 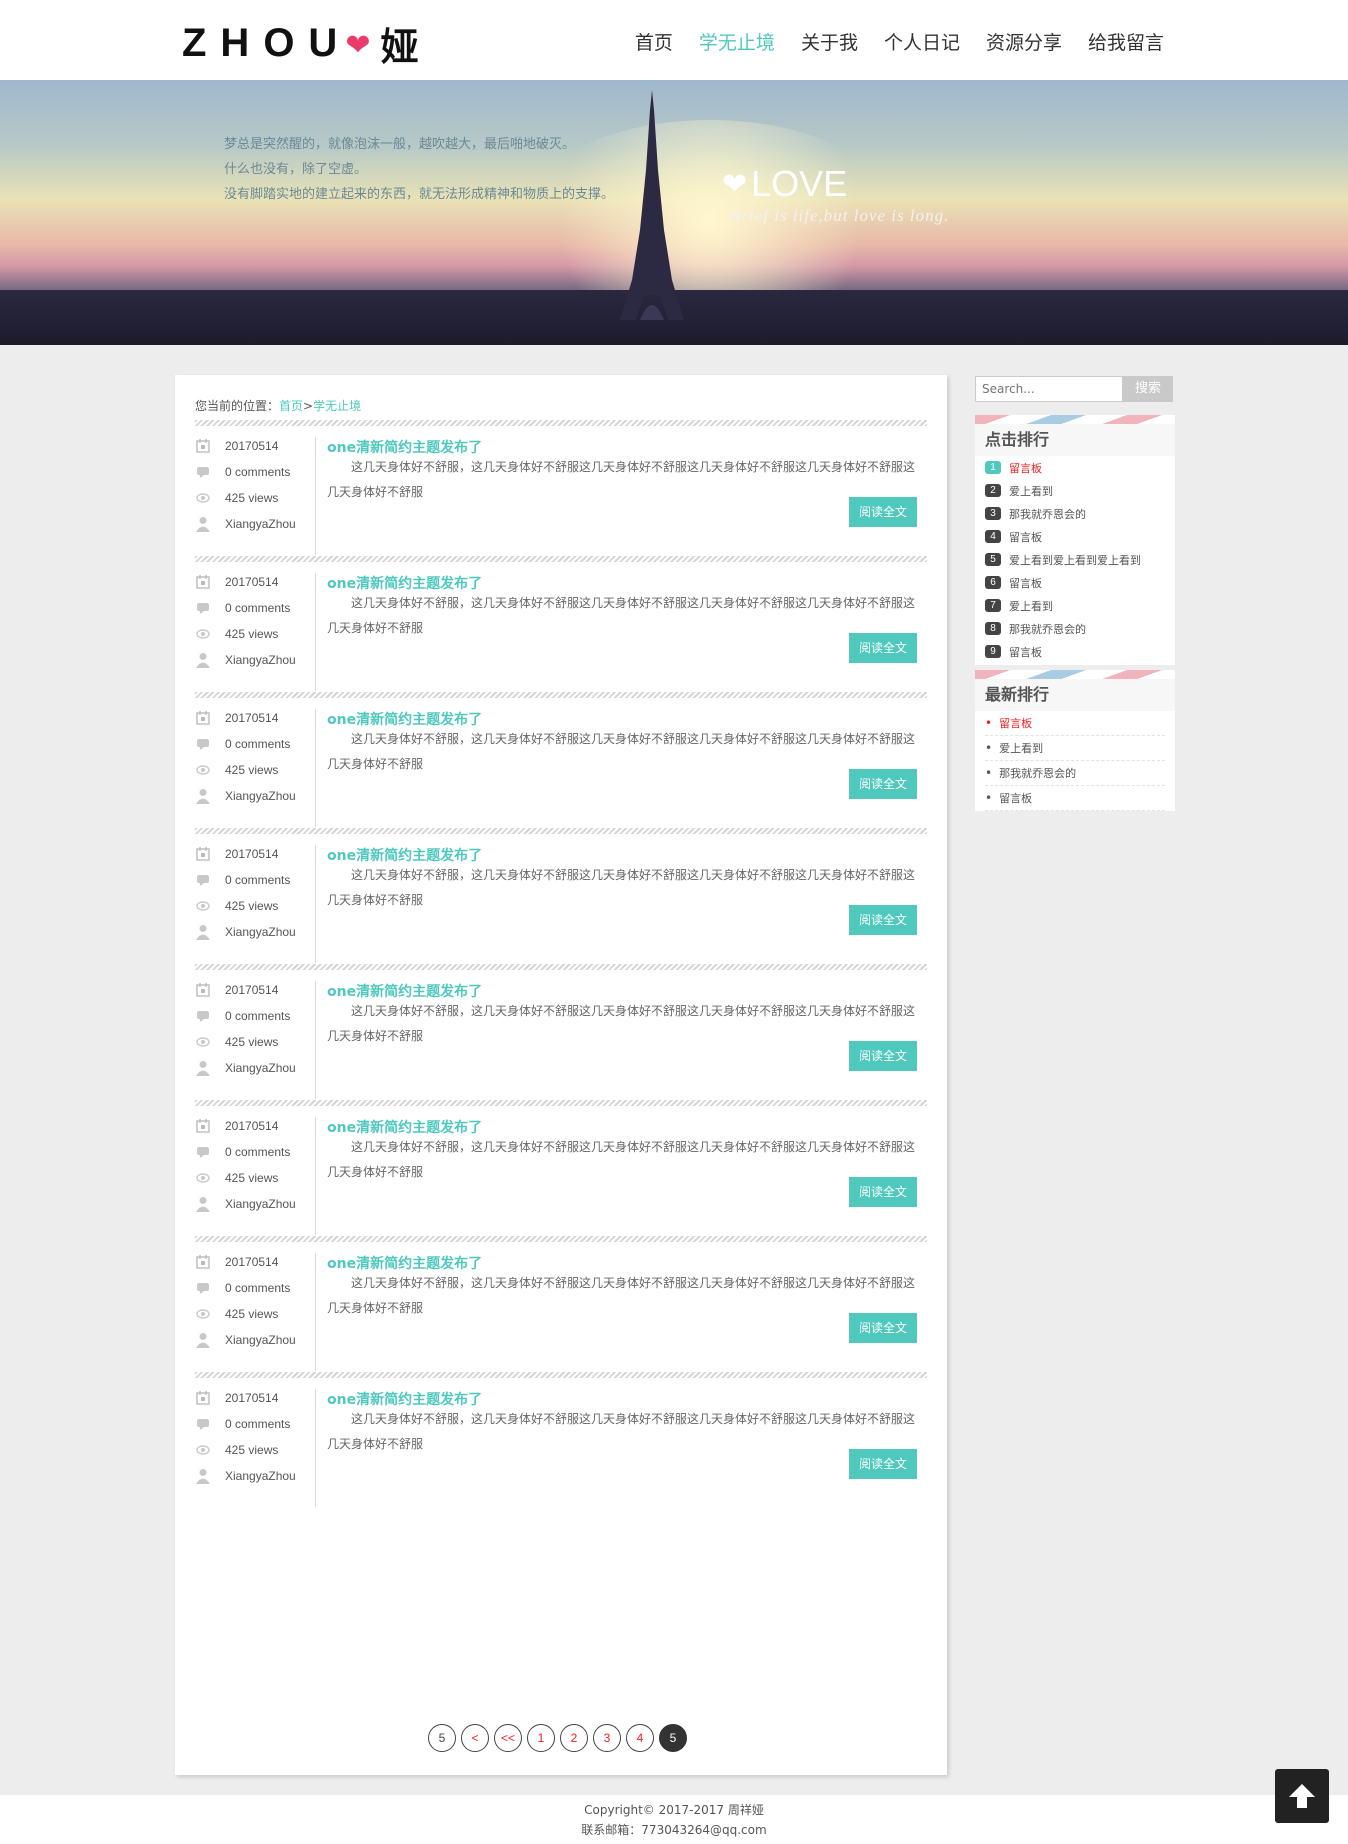 What do you see at coordinates (674, 40) in the screenshot?
I see `site-header: ZHOU ❤ 娅 首页 学无止境 关于我 个人日记 资源分享 给我留言` at bounding box center [674, 40].